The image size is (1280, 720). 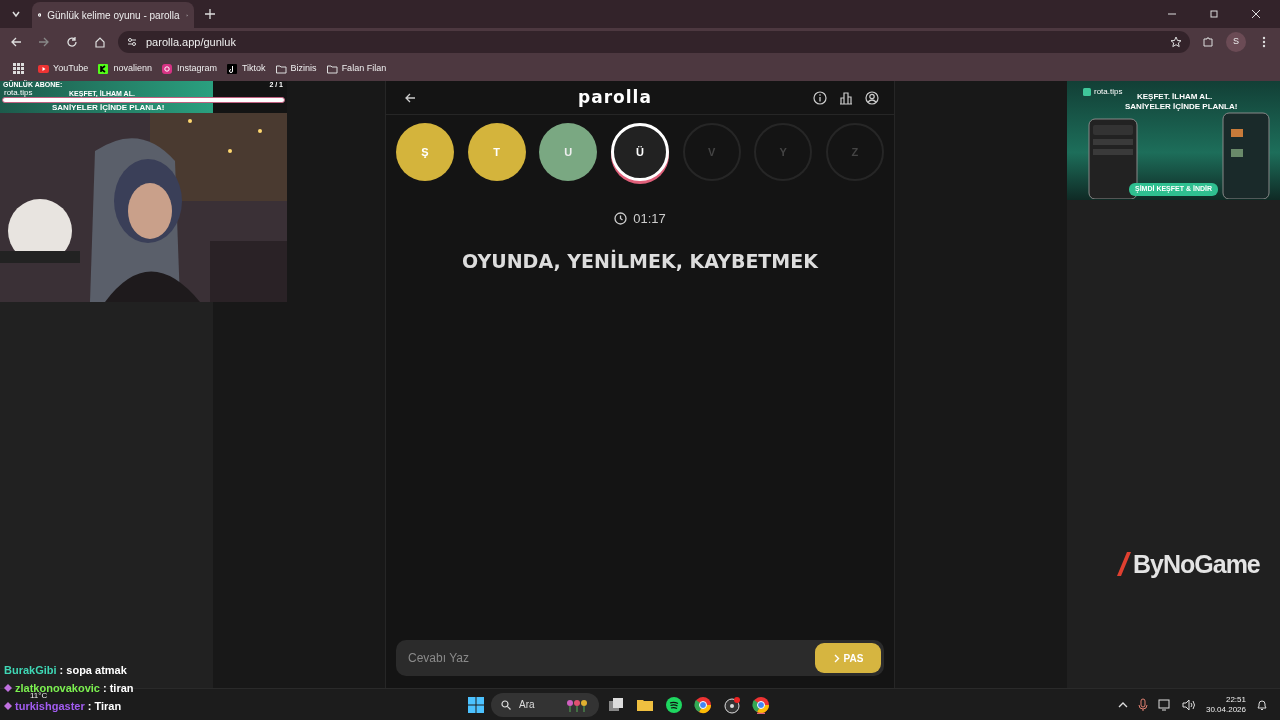 I want to click on apps-icon, so click(x=18, y=68).